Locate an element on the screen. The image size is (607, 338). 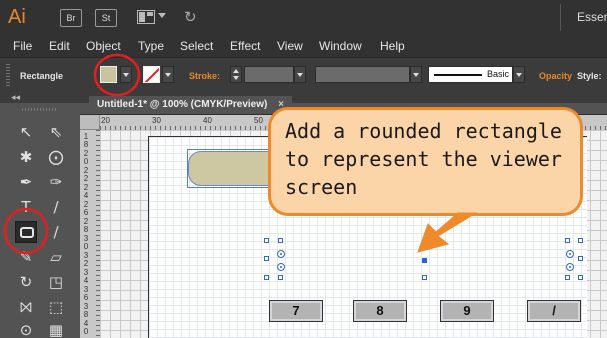
menu-type: Type is located at coordinates (151, 46).